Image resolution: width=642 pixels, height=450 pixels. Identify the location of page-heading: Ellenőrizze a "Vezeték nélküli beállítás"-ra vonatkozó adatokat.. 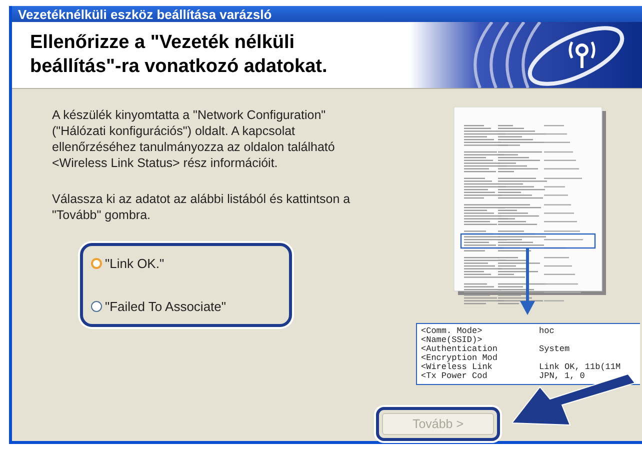
(178, 55).